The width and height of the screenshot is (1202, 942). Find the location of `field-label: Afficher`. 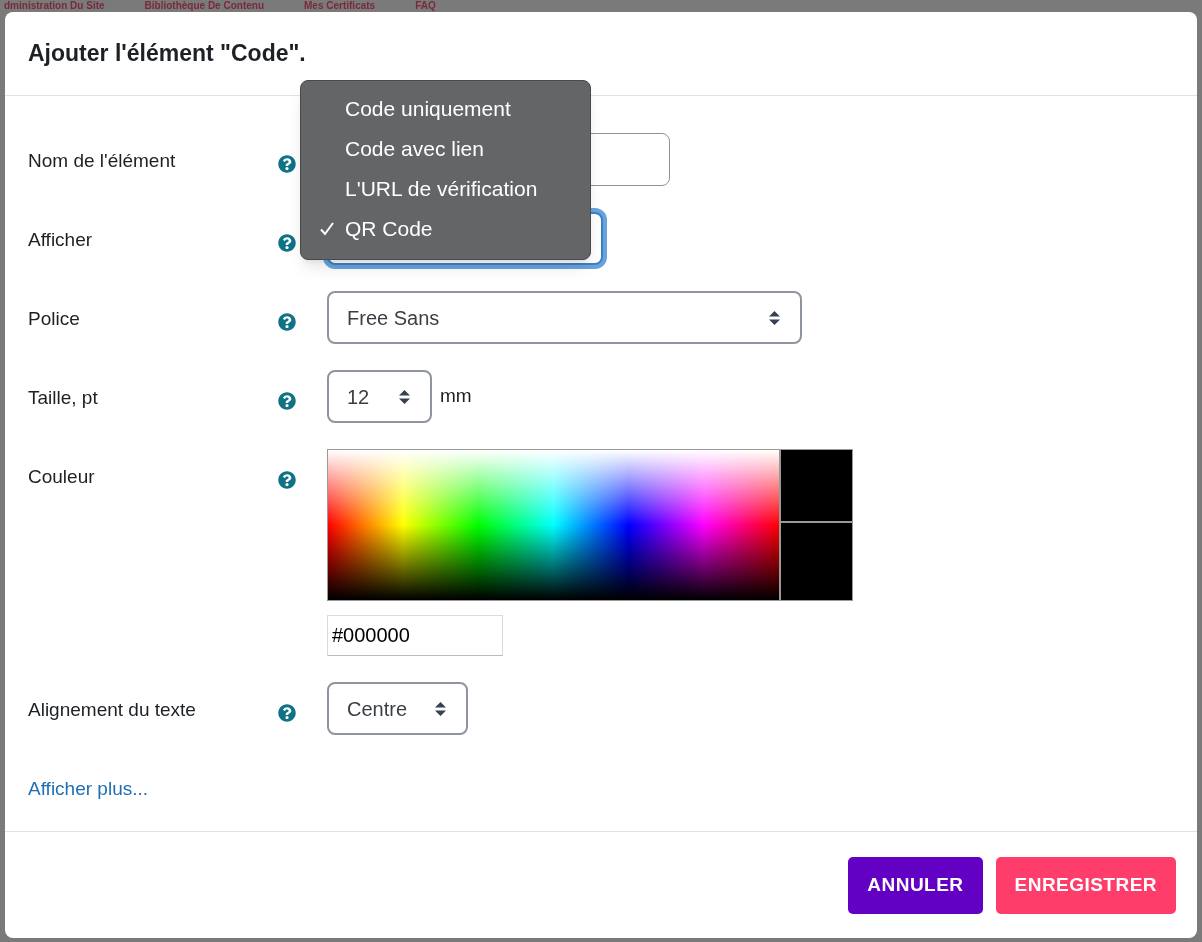

field-label: Afficher is located at coordinates (60, 239).